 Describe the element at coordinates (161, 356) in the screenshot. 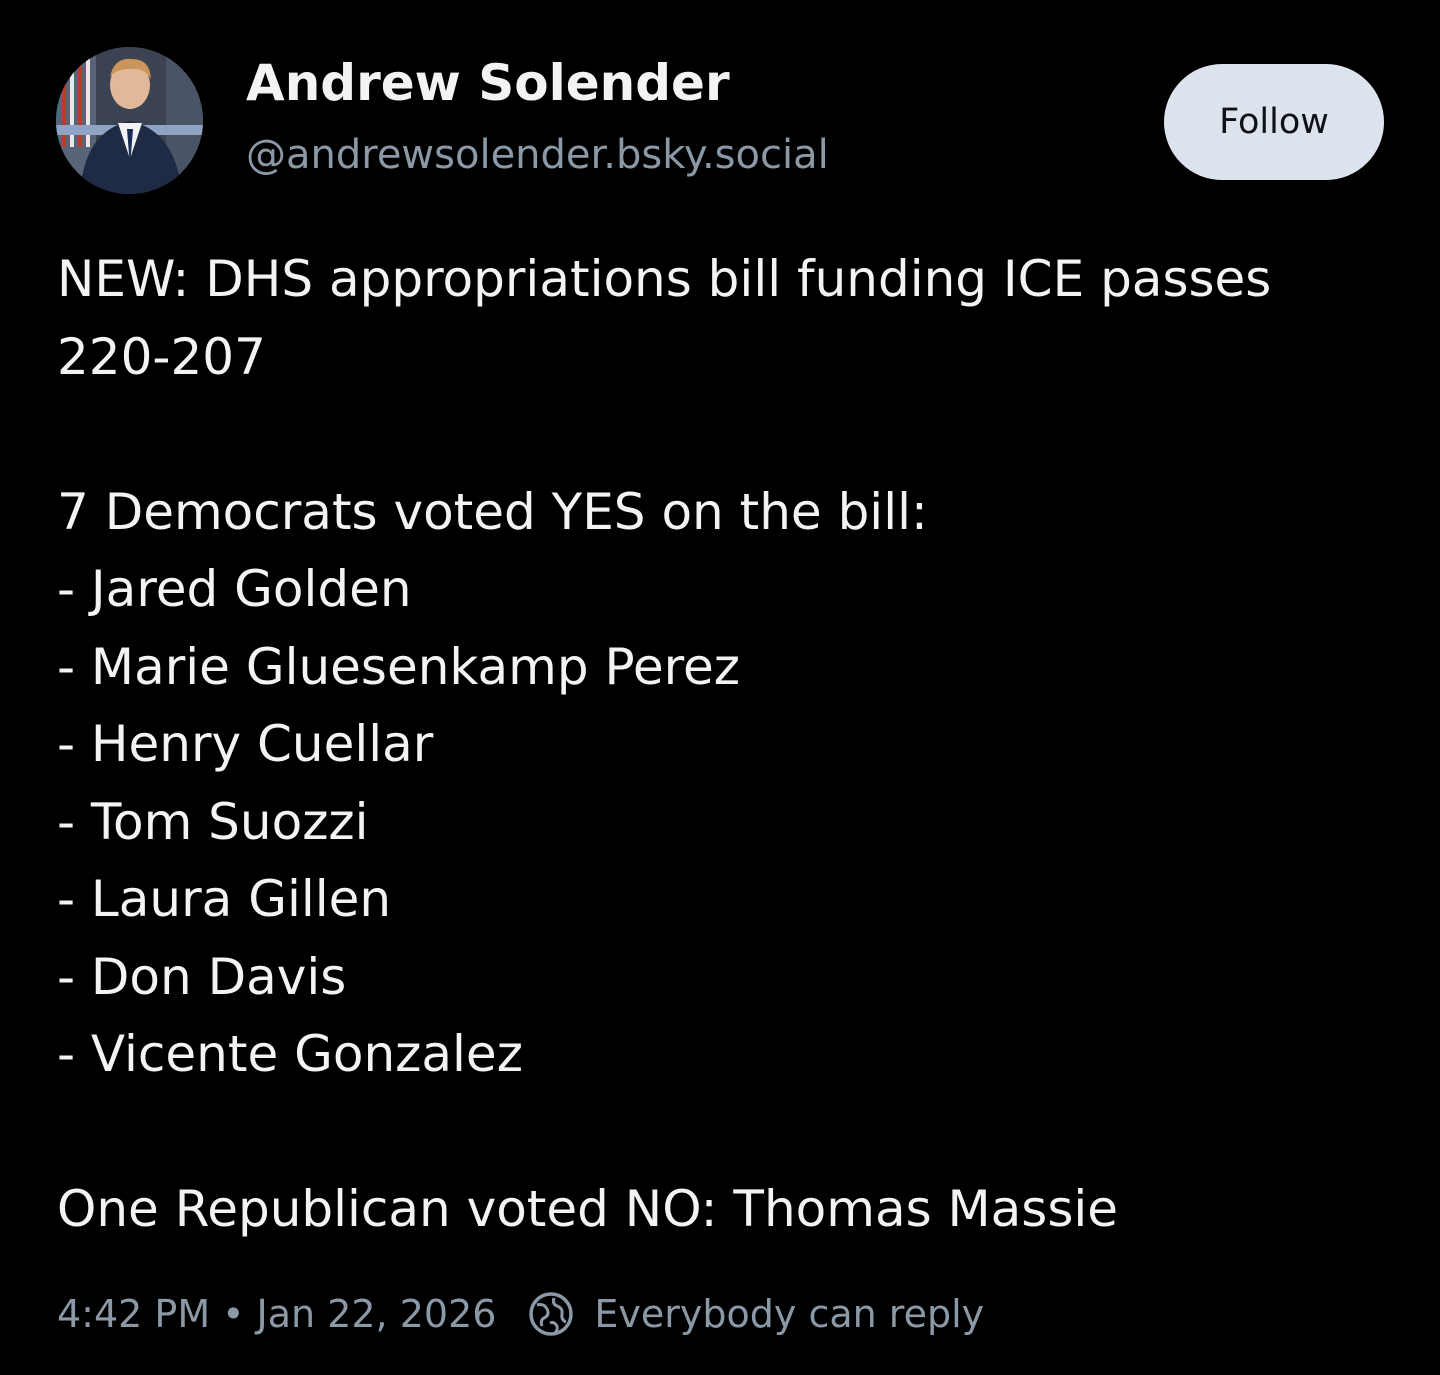

I see `post-headline-continued: 220-207` at that location.